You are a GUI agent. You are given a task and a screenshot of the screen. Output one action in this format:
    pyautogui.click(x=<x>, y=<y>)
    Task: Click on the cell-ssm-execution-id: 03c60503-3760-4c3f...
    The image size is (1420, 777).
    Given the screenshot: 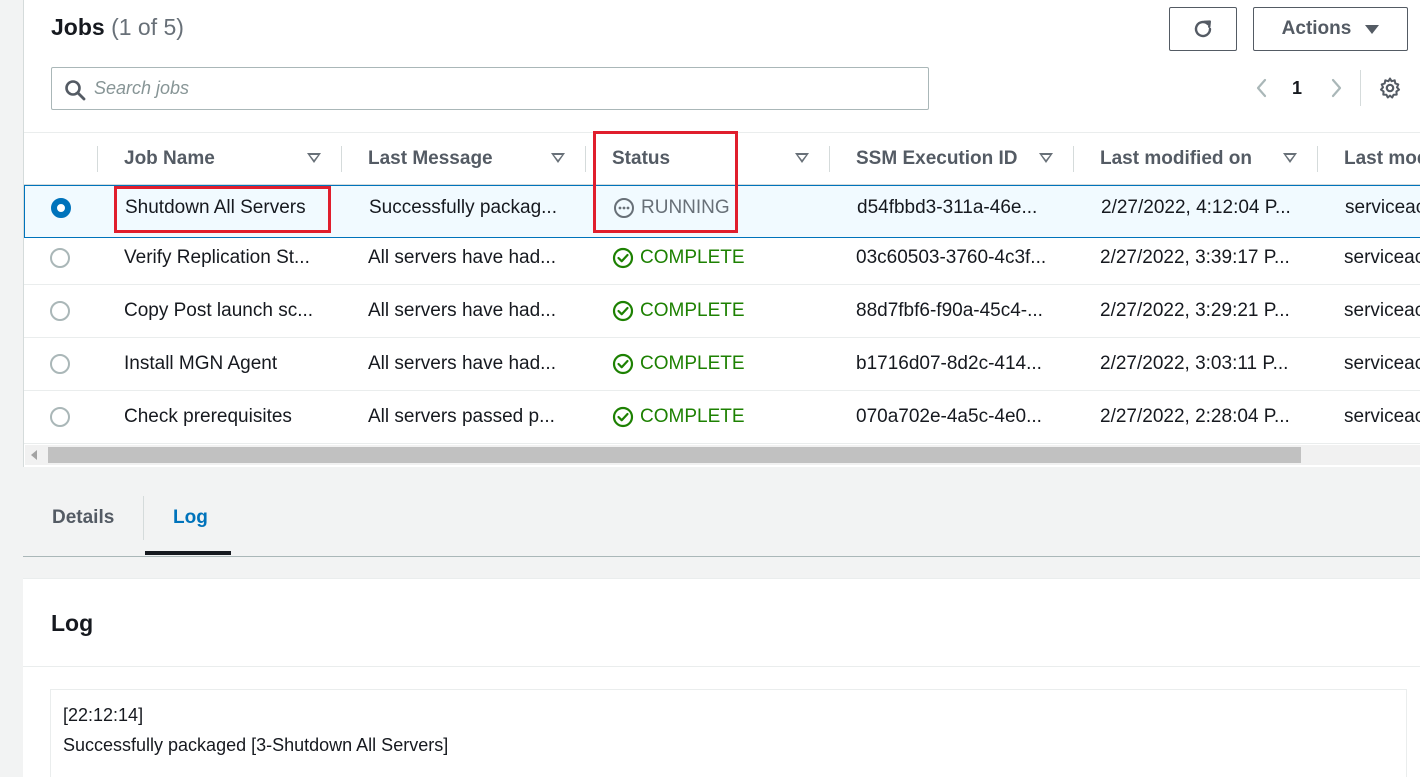 What is the action you would take?
    pyautogui.click(x=951, y=257)
    